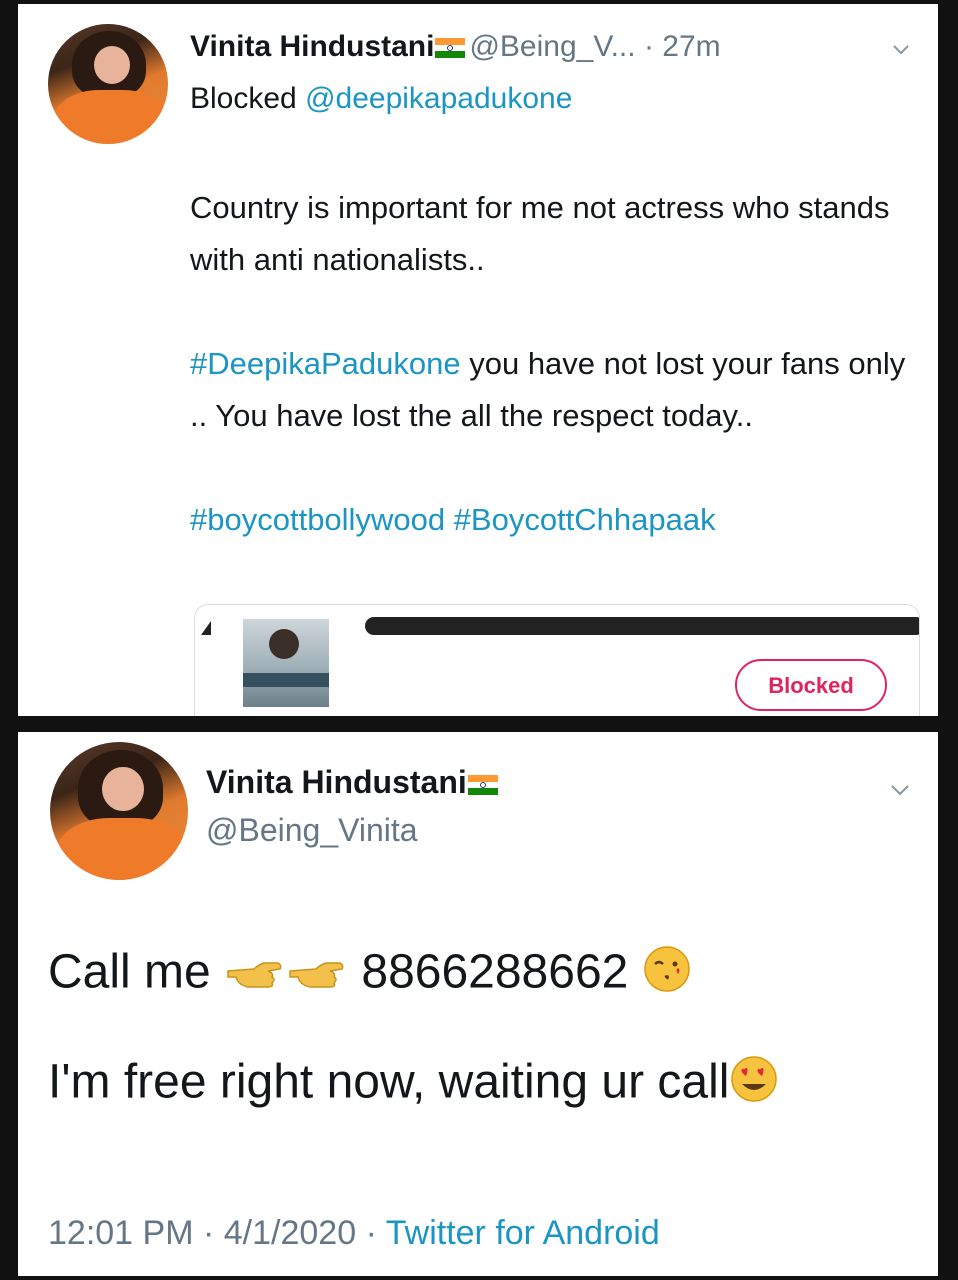  I want to click on tweet-header: Vinita Hindustani @Being_V... · 27m, so click(455, 47).